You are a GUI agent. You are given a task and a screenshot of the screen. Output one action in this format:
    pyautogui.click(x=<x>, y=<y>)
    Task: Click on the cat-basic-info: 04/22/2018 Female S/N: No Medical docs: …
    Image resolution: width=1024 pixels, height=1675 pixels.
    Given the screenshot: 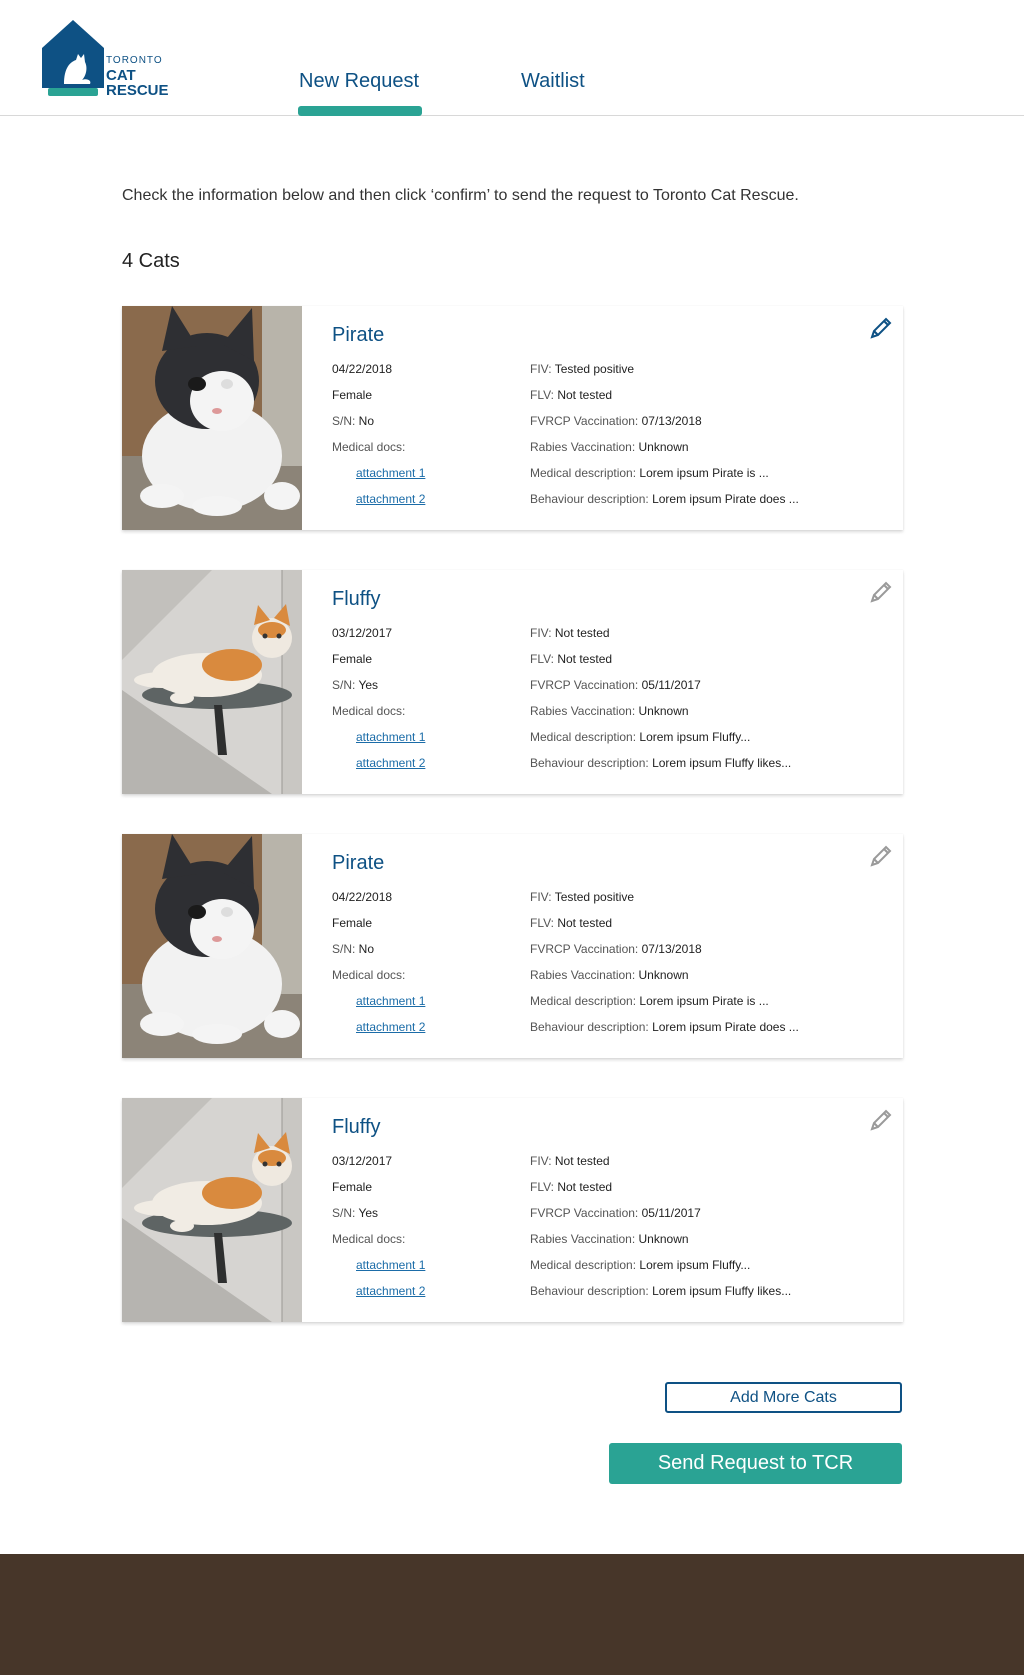 What is the action you would take?
    pyautogui.click(x=422, y=440)
    